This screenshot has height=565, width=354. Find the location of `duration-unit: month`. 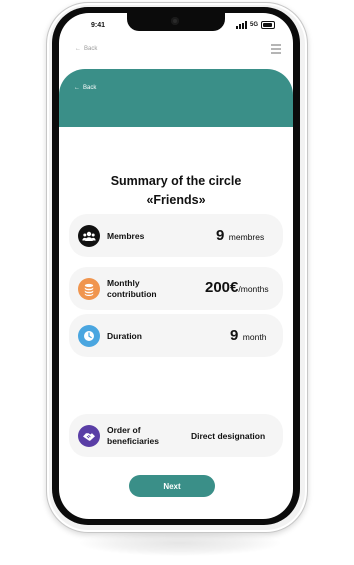

duration-unit: month is located at coordinates (254, 337).